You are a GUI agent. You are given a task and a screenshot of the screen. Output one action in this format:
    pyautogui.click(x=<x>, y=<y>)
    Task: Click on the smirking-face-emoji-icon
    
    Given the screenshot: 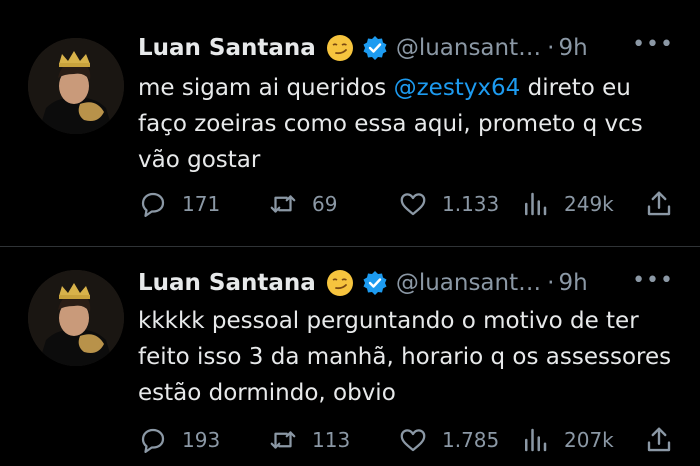 What is the action you would take?
    pyautogui.click(x=339, y=283)
    